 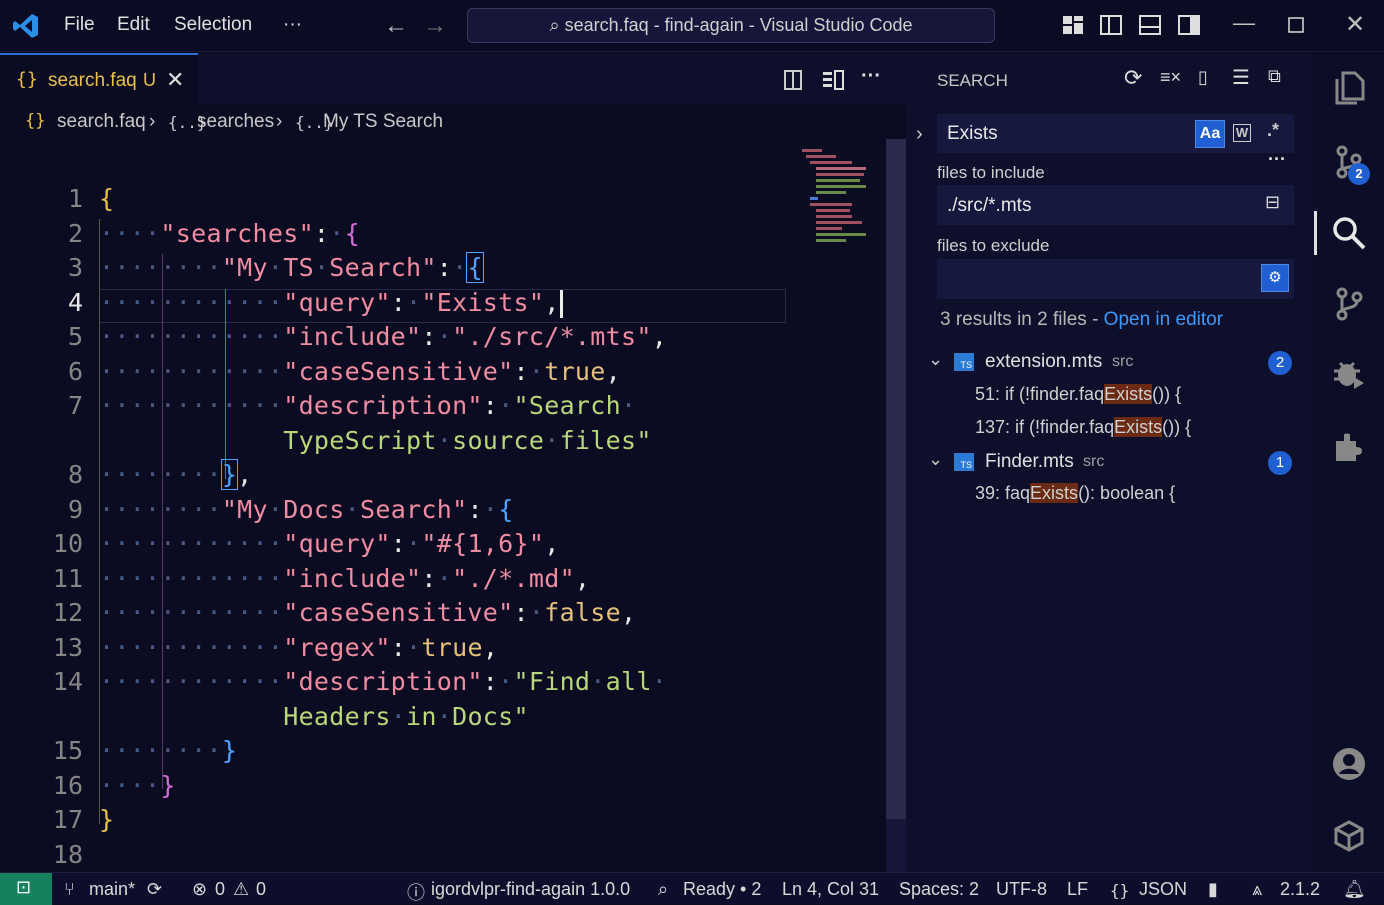 I want to click on line-number: 6, so click(x=75, y=371).